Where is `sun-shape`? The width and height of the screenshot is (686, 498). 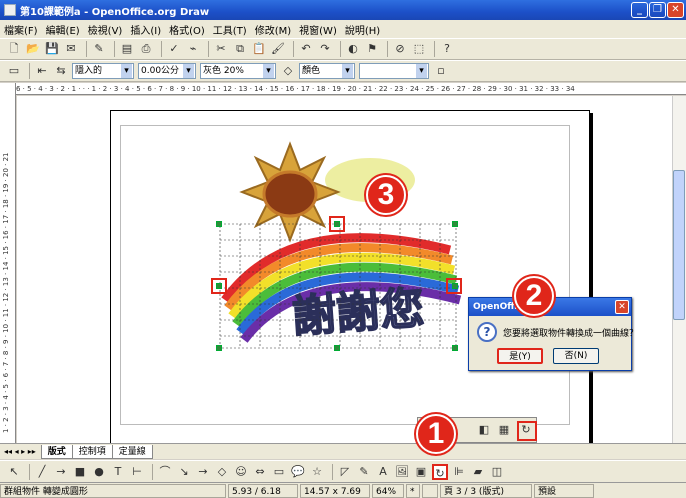 sun-shape is located at coordinates (290, 192).